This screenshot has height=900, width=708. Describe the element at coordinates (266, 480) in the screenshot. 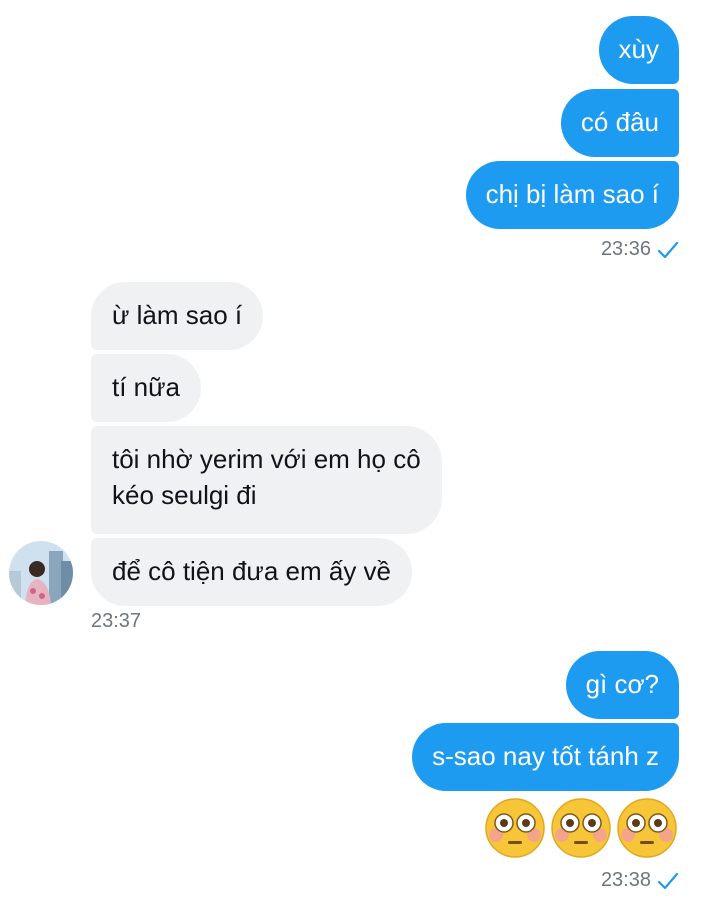

I see `received-message: tôi nhờ yerim với em họ cô kéo seulgi đi` at that location.